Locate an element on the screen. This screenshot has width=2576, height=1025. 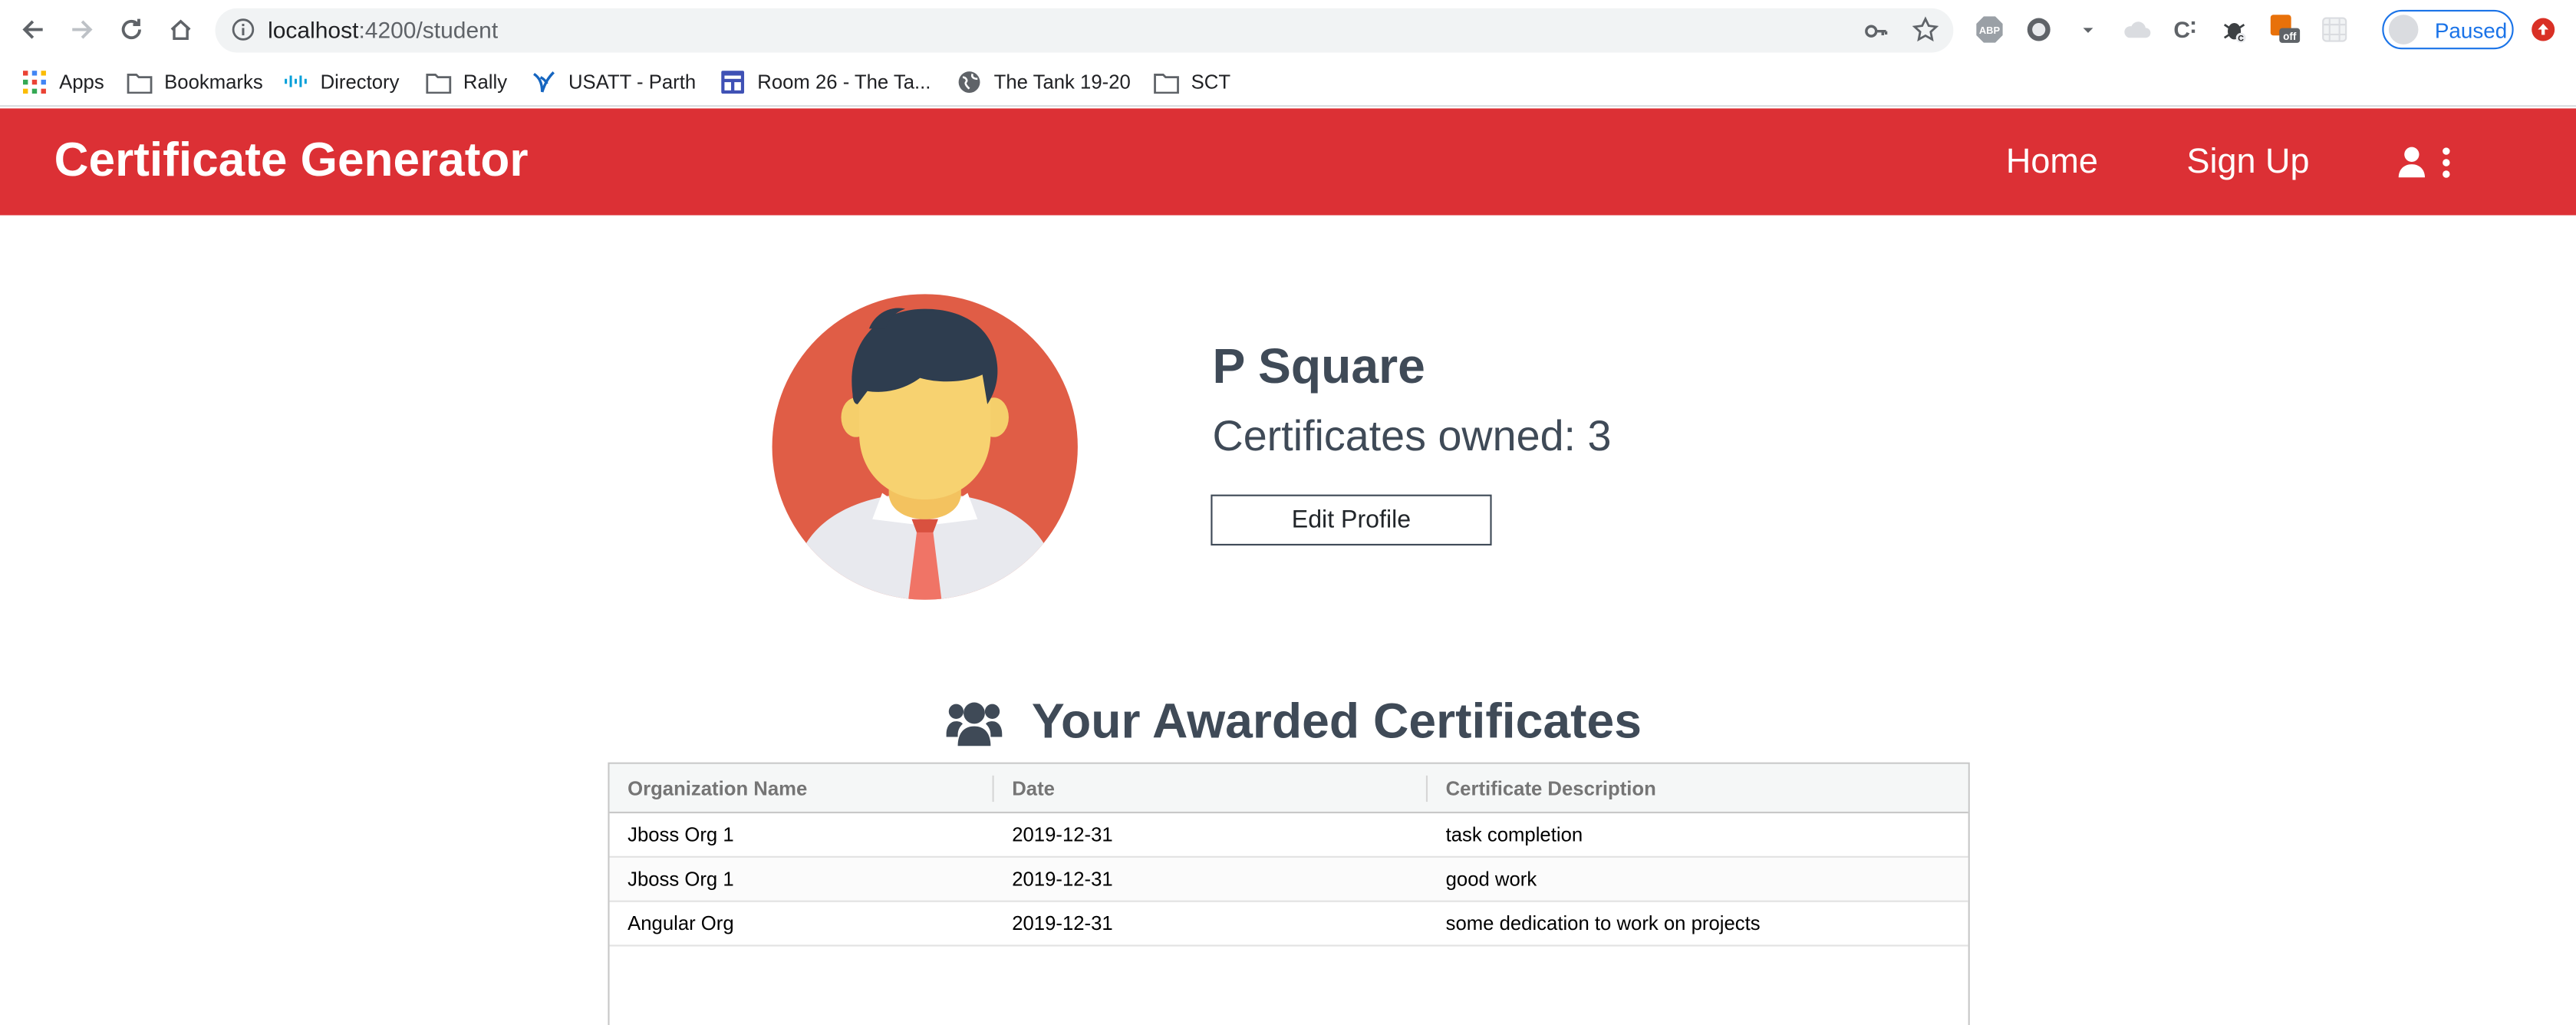
column-header-description: Certificate Description is located at coordinates (1551, 788).